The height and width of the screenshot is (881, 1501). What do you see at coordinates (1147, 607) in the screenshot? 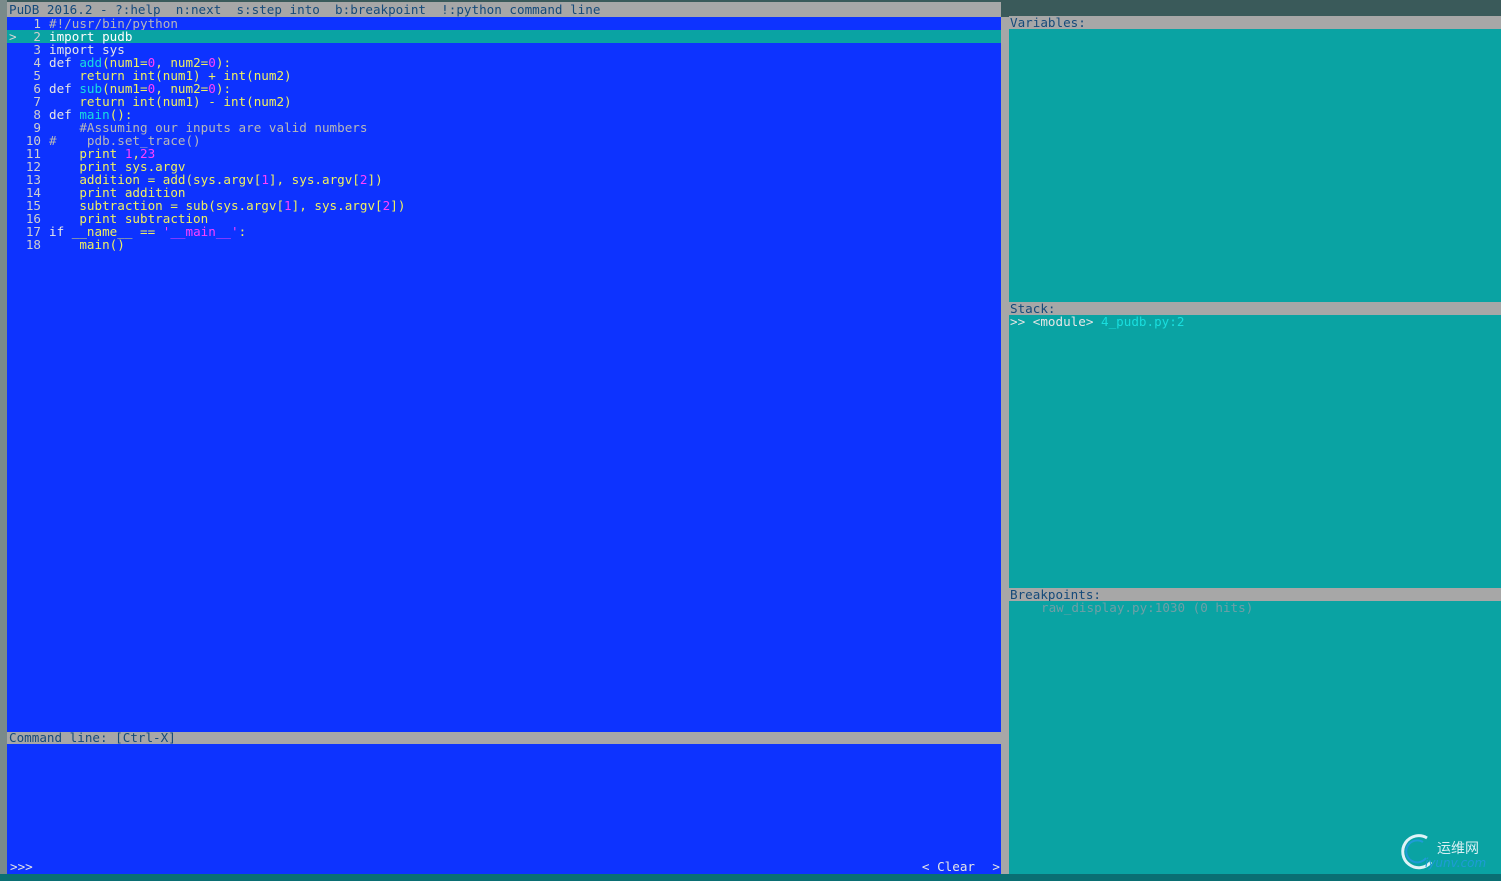
I see `breakpoint-entry: raw_display.py:1030 (0 hits)` at bounding box center [1147, 607].